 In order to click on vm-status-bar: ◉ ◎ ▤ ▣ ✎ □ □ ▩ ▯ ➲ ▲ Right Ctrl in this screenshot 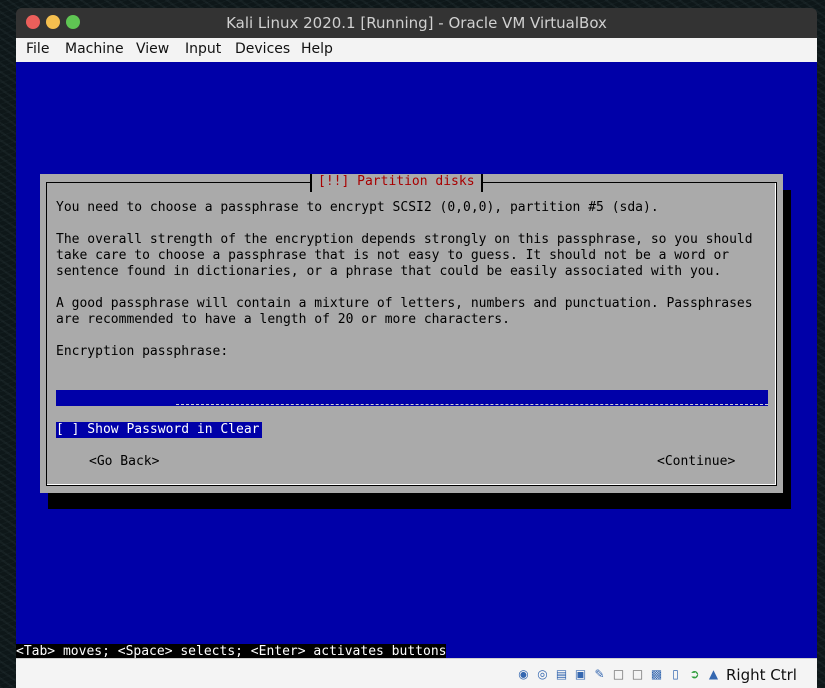, I will do `click(416, 673)`.